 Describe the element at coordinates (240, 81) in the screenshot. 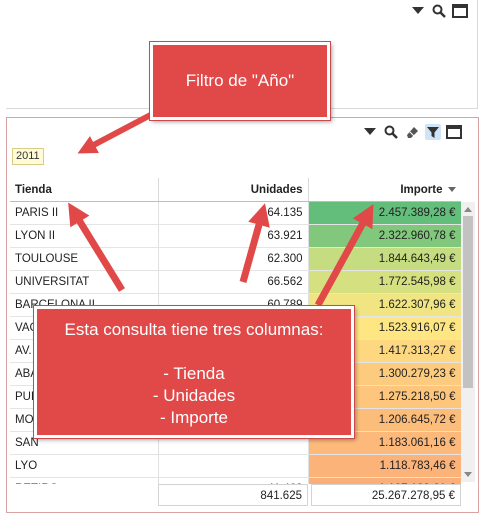

I see `filter-callout: Filtro de "Año"` at that location.